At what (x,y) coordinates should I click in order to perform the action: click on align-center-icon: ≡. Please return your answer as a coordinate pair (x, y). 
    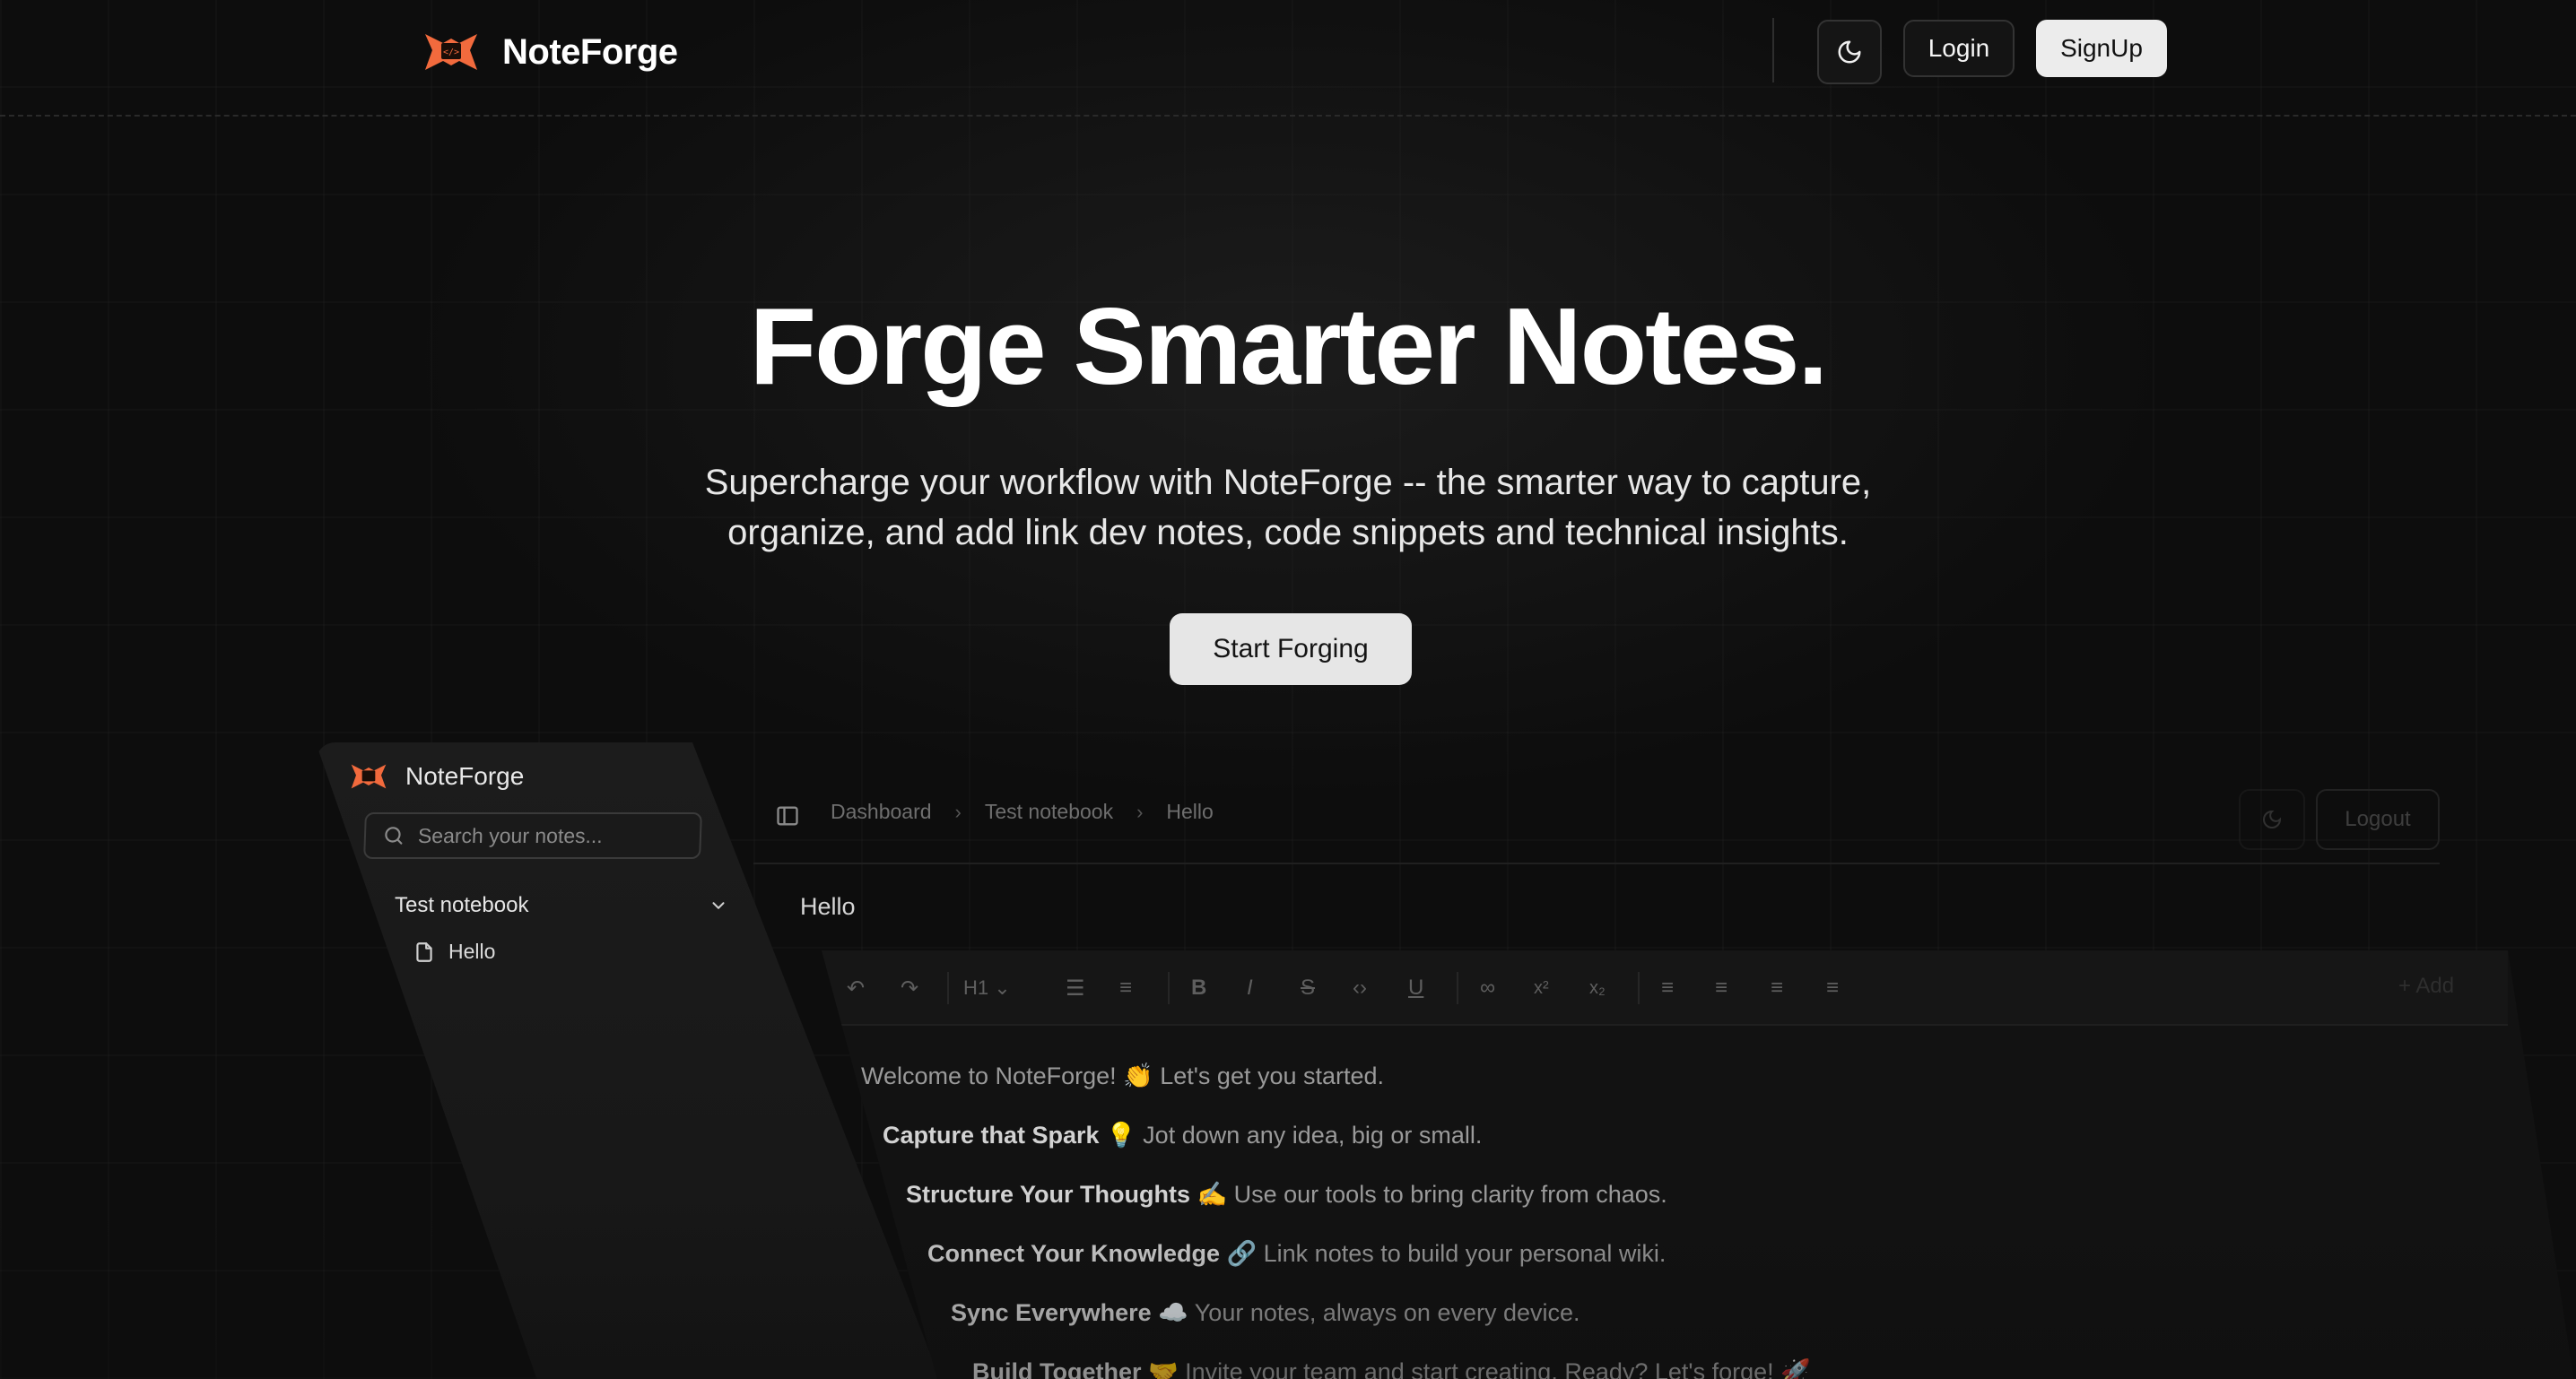
    Looking at the image, I should click on (1721, 988).